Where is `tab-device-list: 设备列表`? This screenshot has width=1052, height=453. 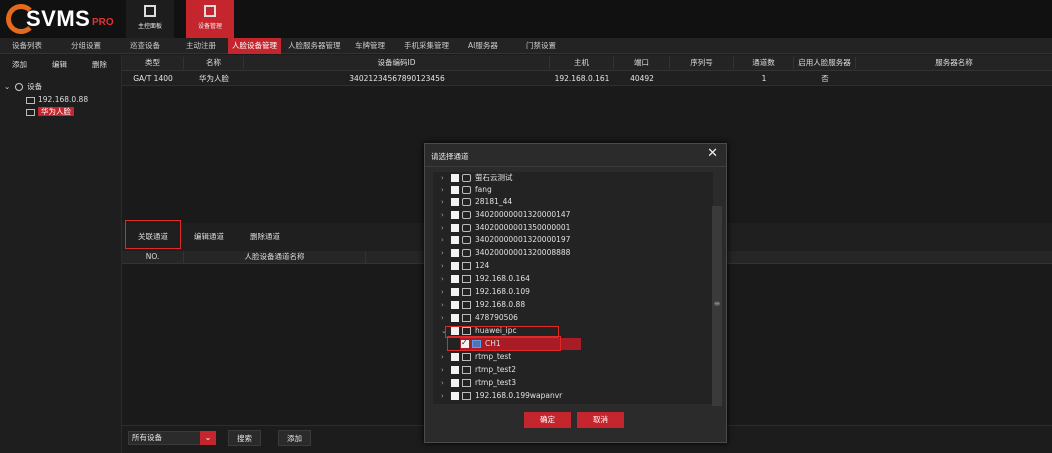 tab-device-list: 设备列表 is located at coordinates (27, 46).